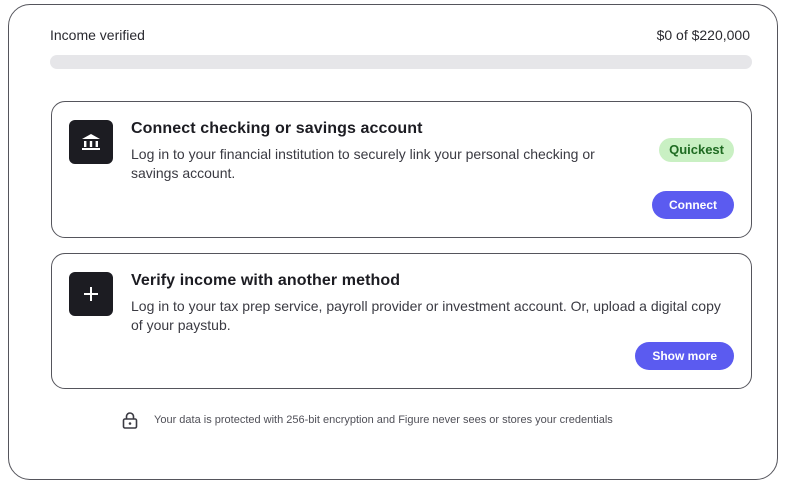 This screenshot has height=480, width=790. What do you see at coordinates (401, 62) in the screenshot?
I see `progress-bar` at bounding box center [401, 62].